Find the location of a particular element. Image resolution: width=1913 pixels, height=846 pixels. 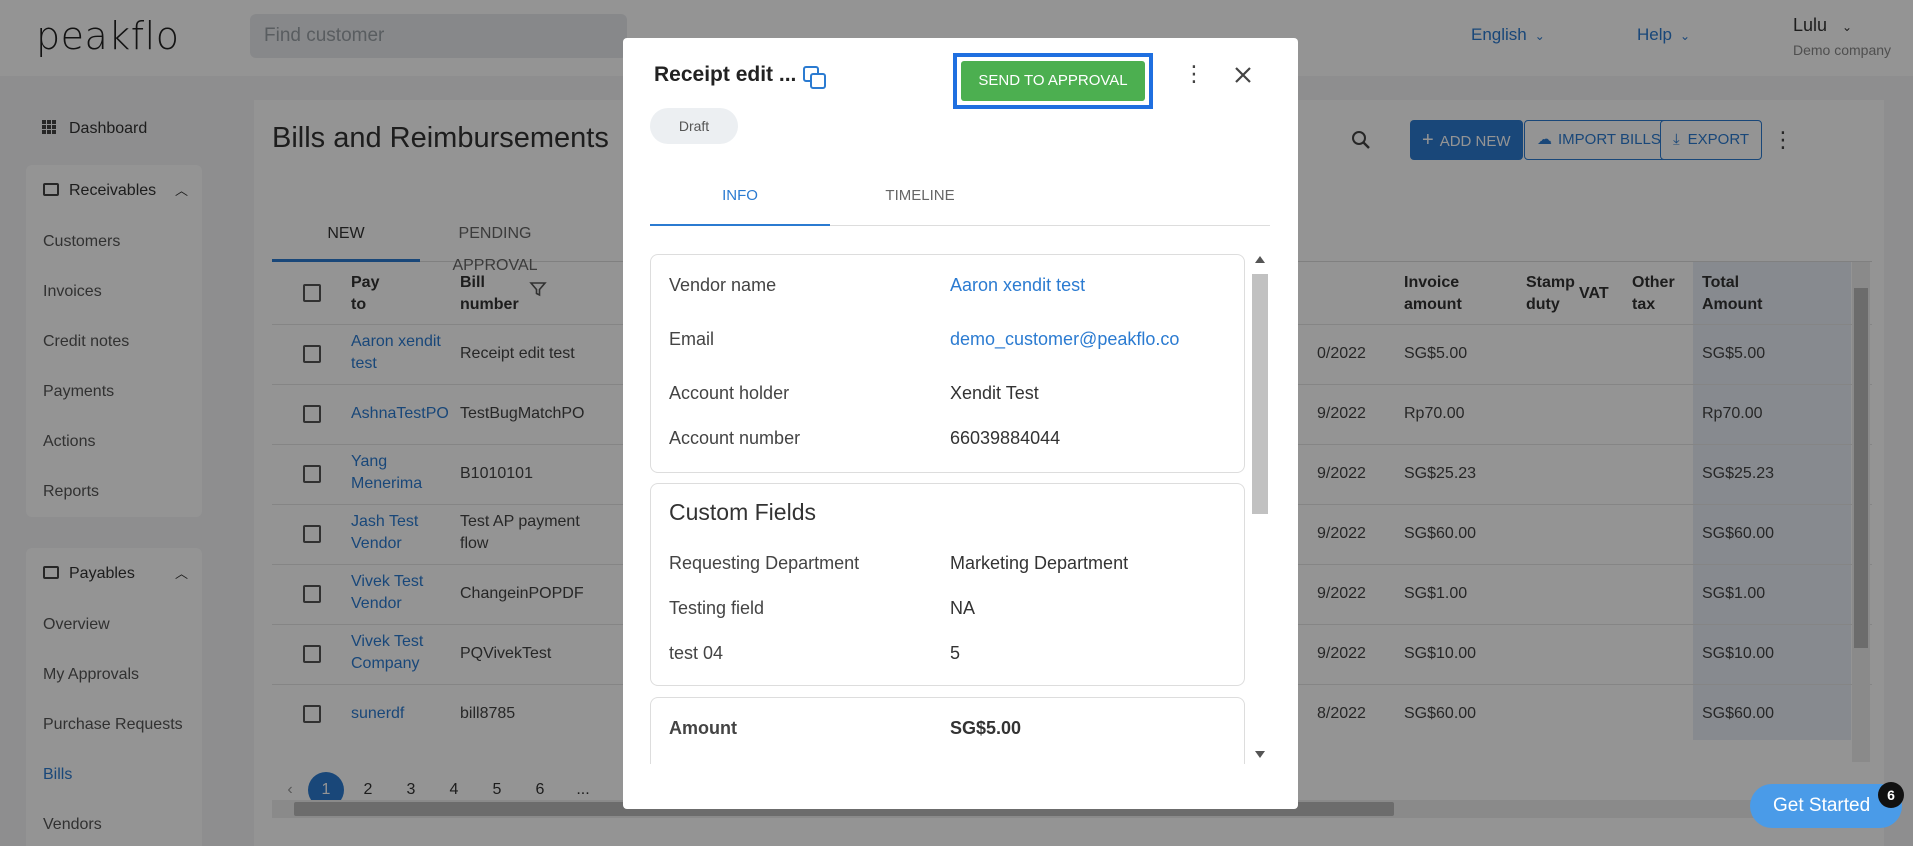

status-badge: Draft is located at coordinates (694, 126).